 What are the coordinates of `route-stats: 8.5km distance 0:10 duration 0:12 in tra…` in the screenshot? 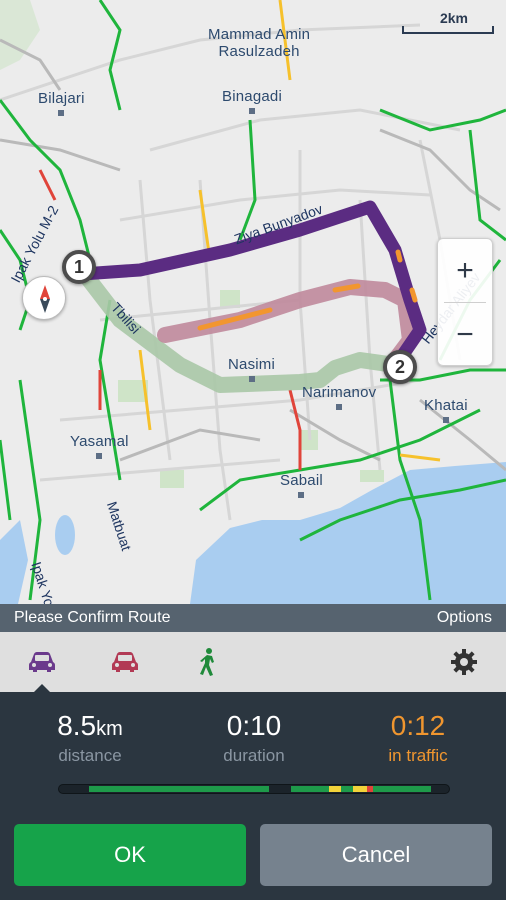 It's located at (253, 751).